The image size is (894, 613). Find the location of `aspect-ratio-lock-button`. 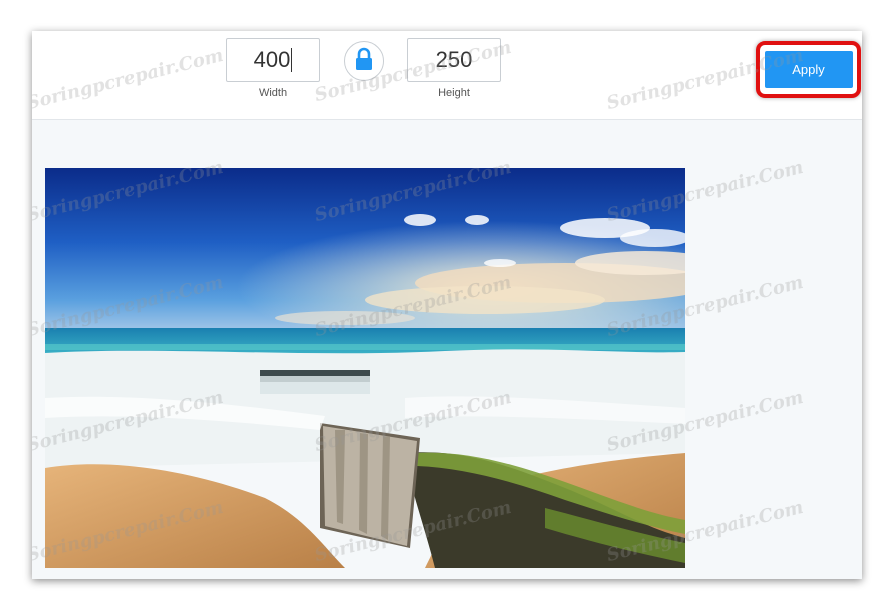

aspect-ratio-lock-button is located at coordinates (364, 61).